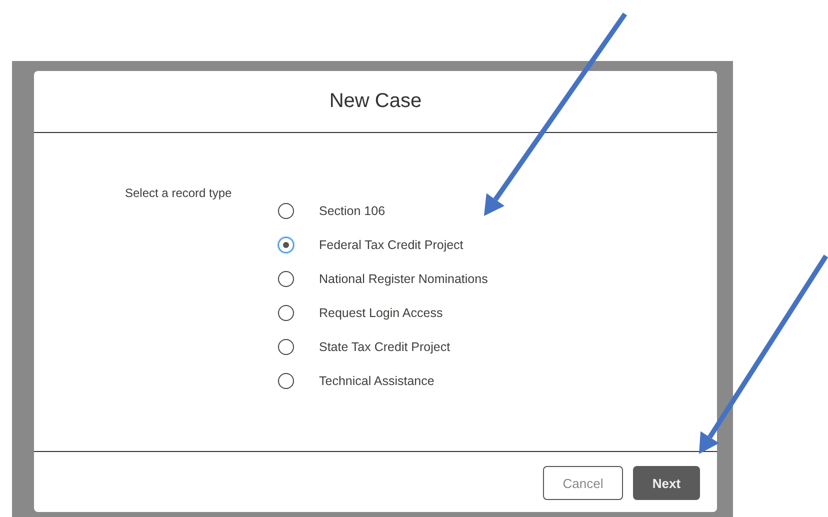 The width and height of the screenshot is (828, 517). I want to click on option-label: State Tax Credit Project, so click(384, 347).